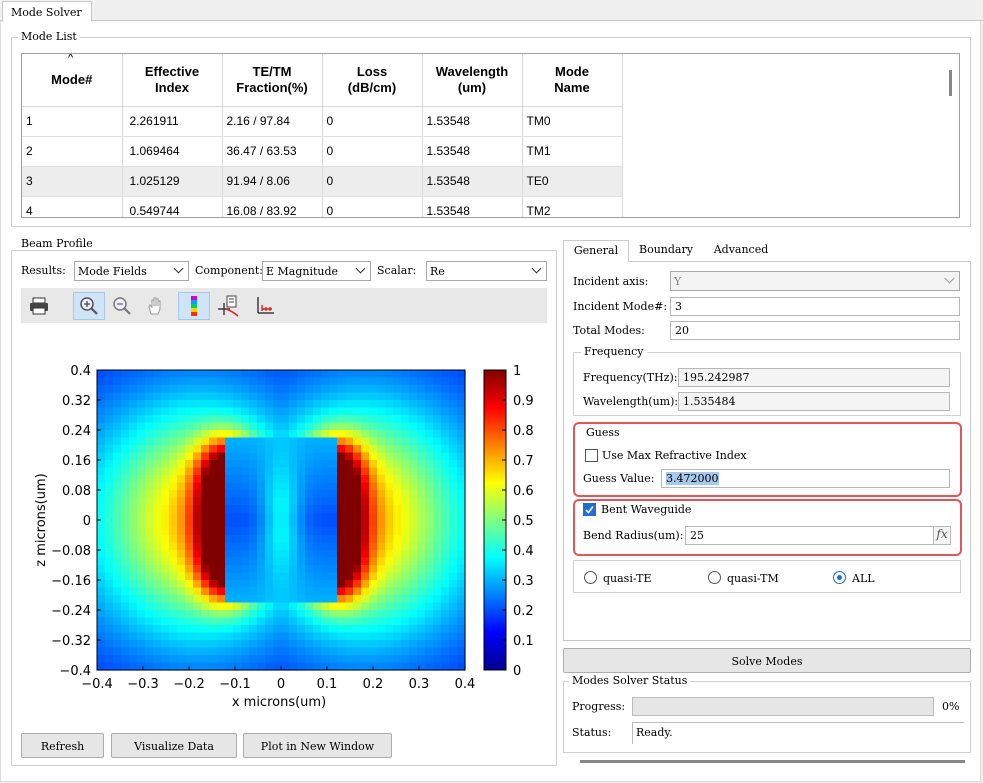 The image size is (983, 783). What do you see at coordinates (815, 306) in the screenshot?
I see `incident-mode-input: 3` at bounding box center [815, 306].